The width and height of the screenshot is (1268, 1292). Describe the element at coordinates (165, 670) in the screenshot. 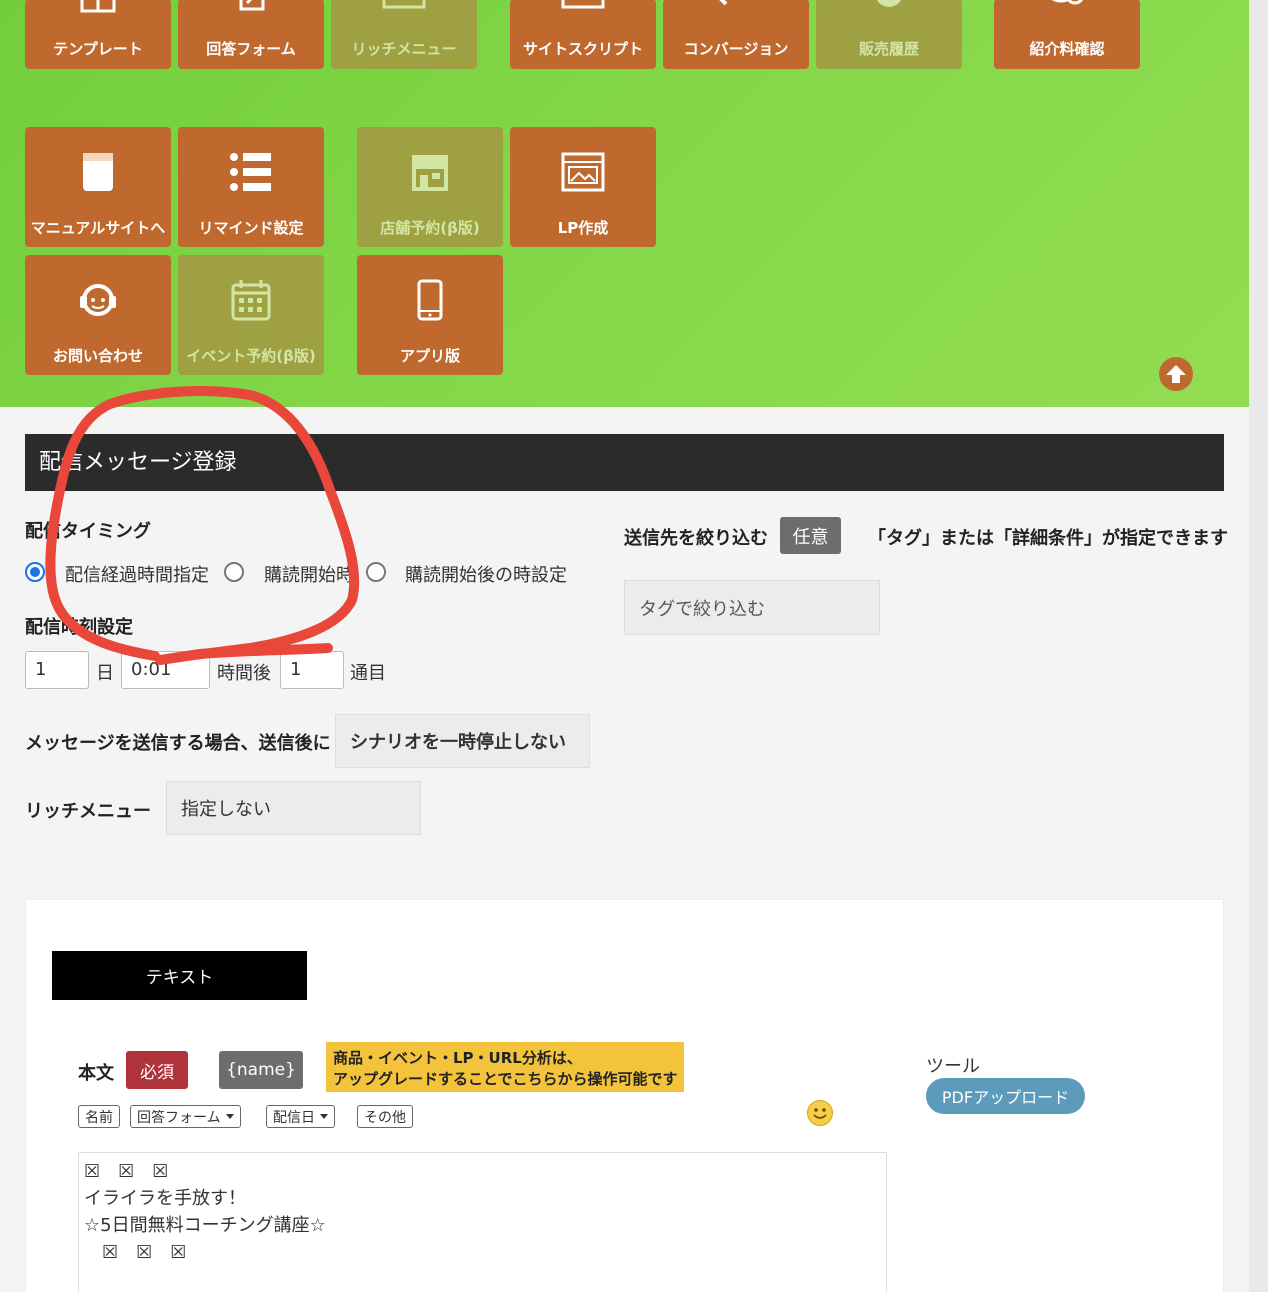

I see `time-input: 0:01` at that location.